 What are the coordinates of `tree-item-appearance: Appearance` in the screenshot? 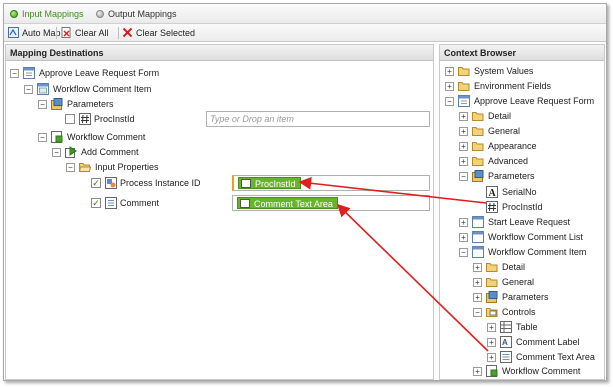 It's located at (512, 146).